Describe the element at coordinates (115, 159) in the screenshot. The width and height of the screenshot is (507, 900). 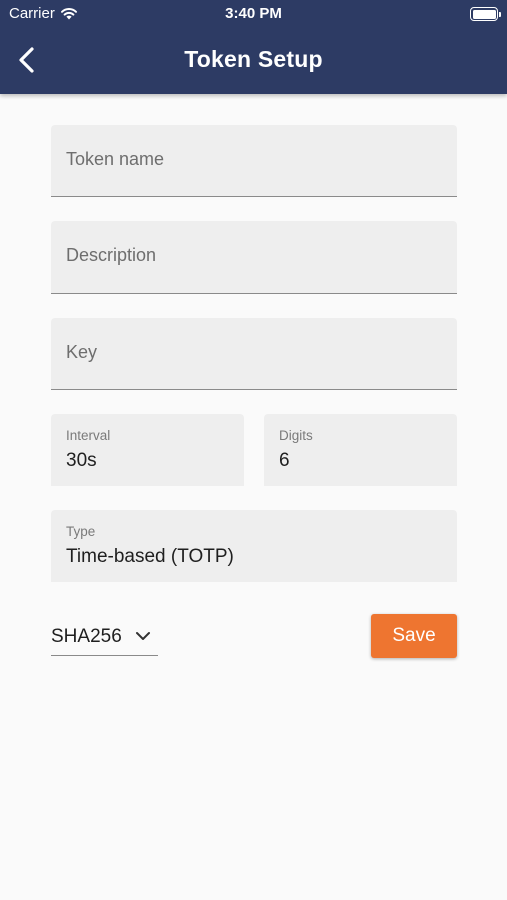
I see `token-name-placeholder: Token name` at that location.